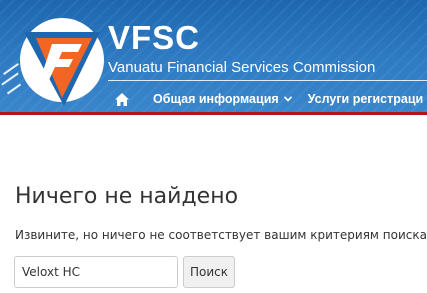 This screenshot has width=427, height=293. Describe the element at coordinates (127, 196) in the screenshot. I see `page-title: Ничего не найдено` at that location.